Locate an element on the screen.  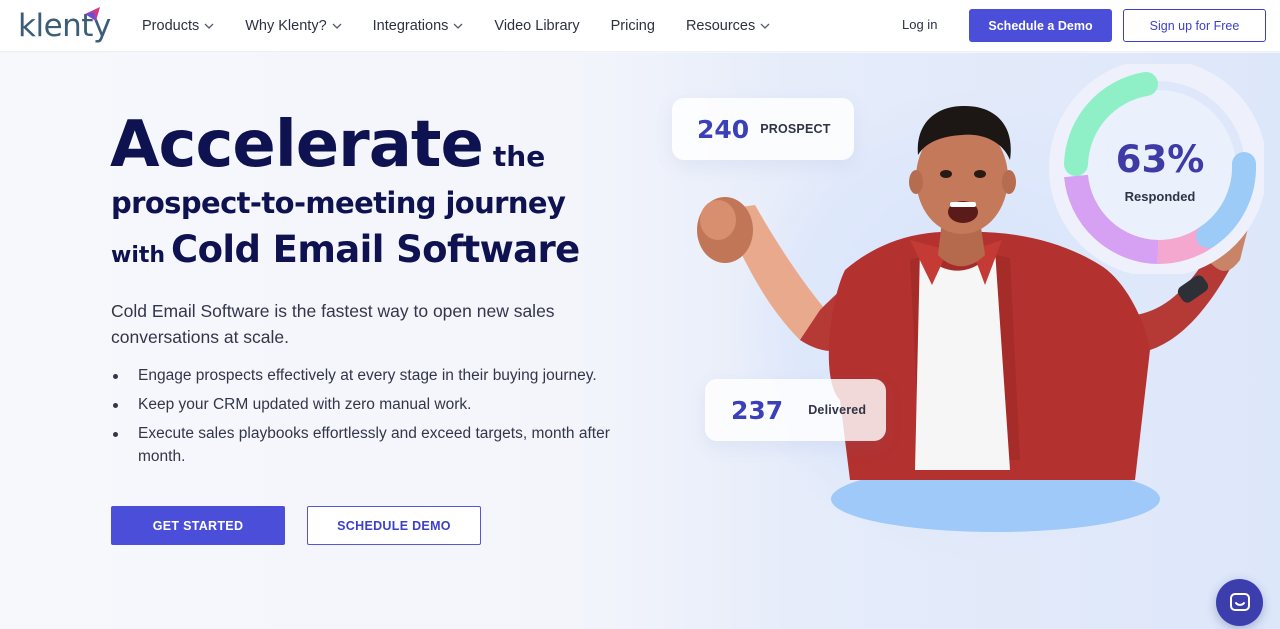
delivered-stat-card: 237 Delivered is located at coordinates (795, 410).